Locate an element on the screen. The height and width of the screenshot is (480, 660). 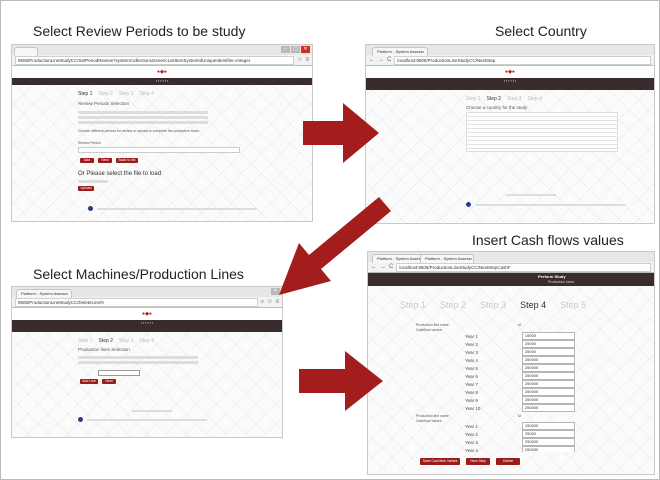
top-navbar: ▪ ▪ ▪ ▪ ▪ ▪ is located at coordinates (162, 81).